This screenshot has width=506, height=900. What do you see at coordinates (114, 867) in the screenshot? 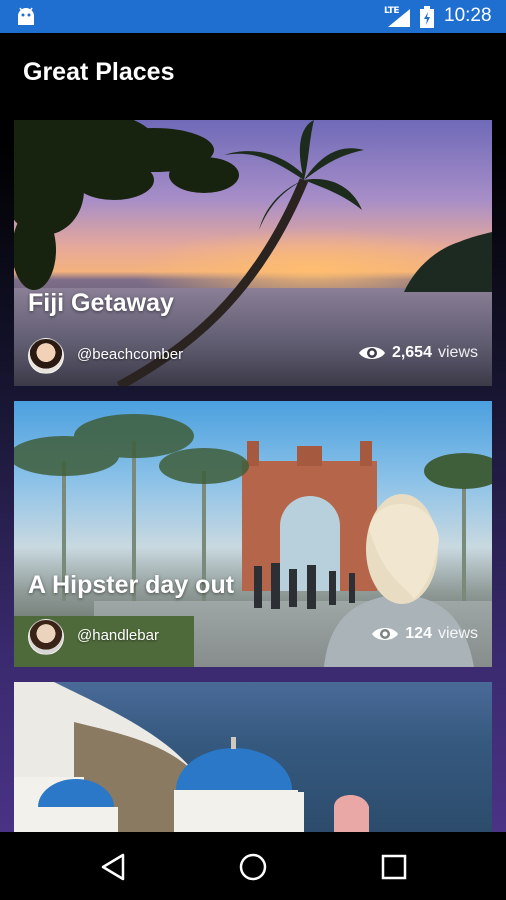
I see `back-icon` at bounding box center [114, 867].